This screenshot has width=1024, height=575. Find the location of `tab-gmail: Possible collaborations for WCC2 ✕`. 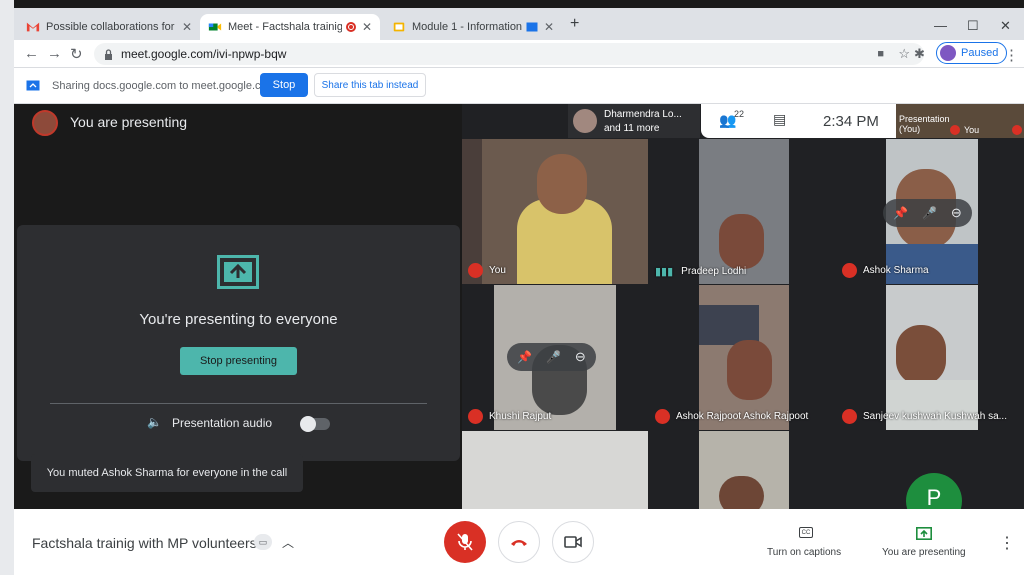

tab-gmail: Possible collaborations for WCC2 ✕ is located at coordinates (109, 27).